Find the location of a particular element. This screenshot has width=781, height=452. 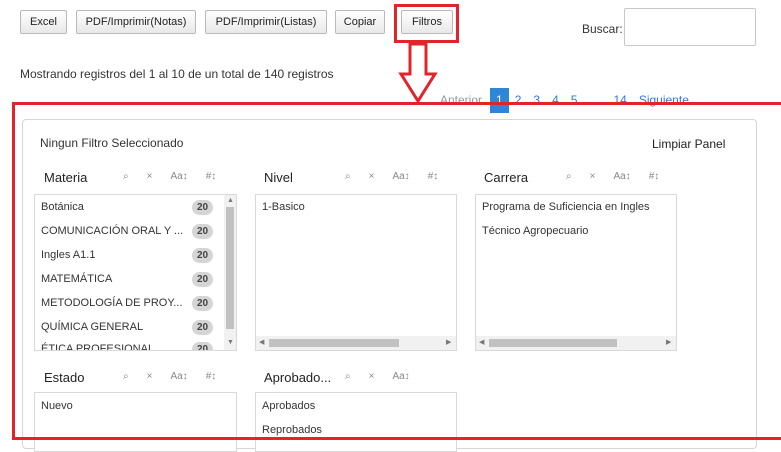

search-label: Buscar: is located at coordinates (602, 29).